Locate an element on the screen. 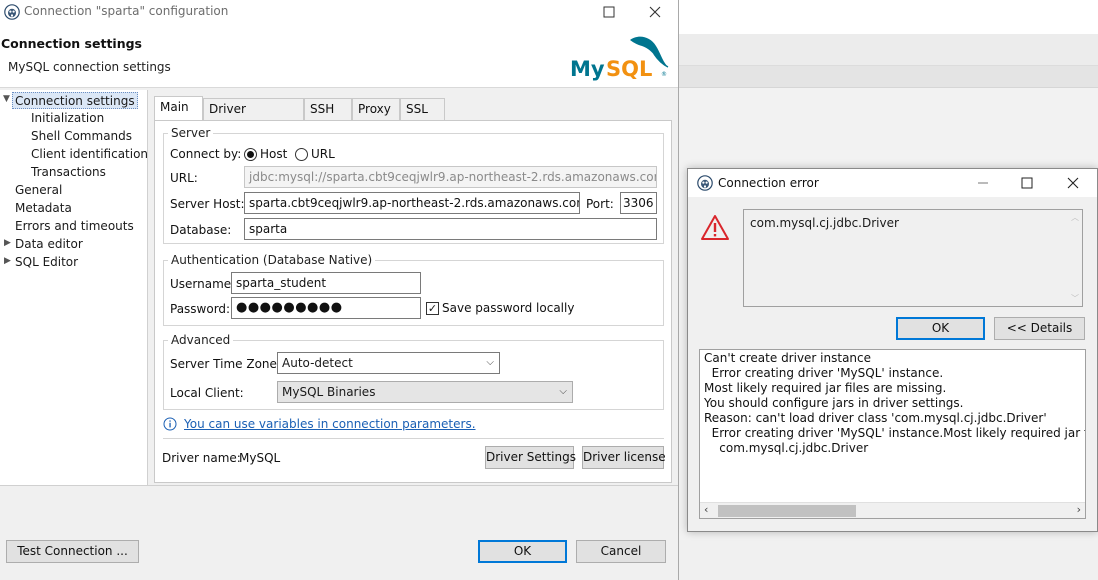 The image size is (1098, 580). username-field: sparta_student is located at coordinates (326, 283).